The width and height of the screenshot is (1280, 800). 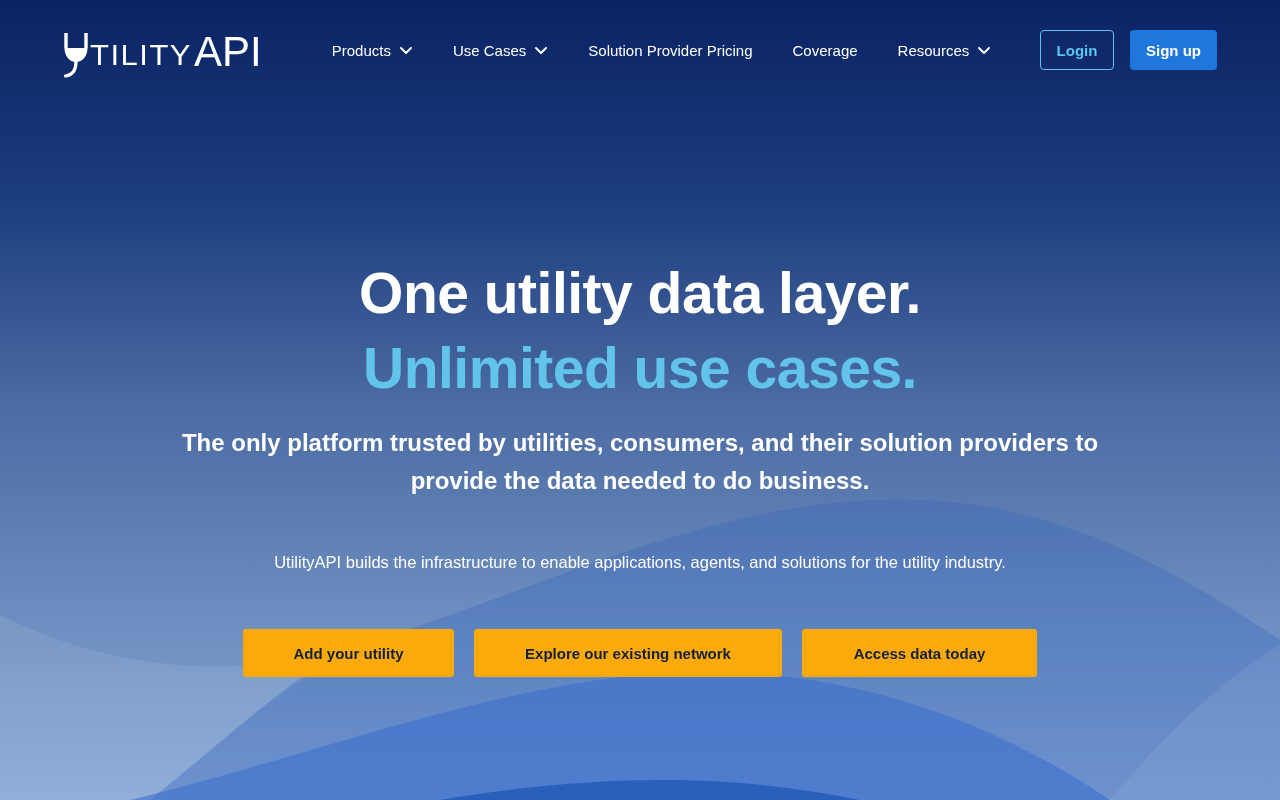 What do you see at coordinates (670, 50) in the screenshot?
I see `nav-link: Solution Provider Pricing` at bounding box center [670, 50].